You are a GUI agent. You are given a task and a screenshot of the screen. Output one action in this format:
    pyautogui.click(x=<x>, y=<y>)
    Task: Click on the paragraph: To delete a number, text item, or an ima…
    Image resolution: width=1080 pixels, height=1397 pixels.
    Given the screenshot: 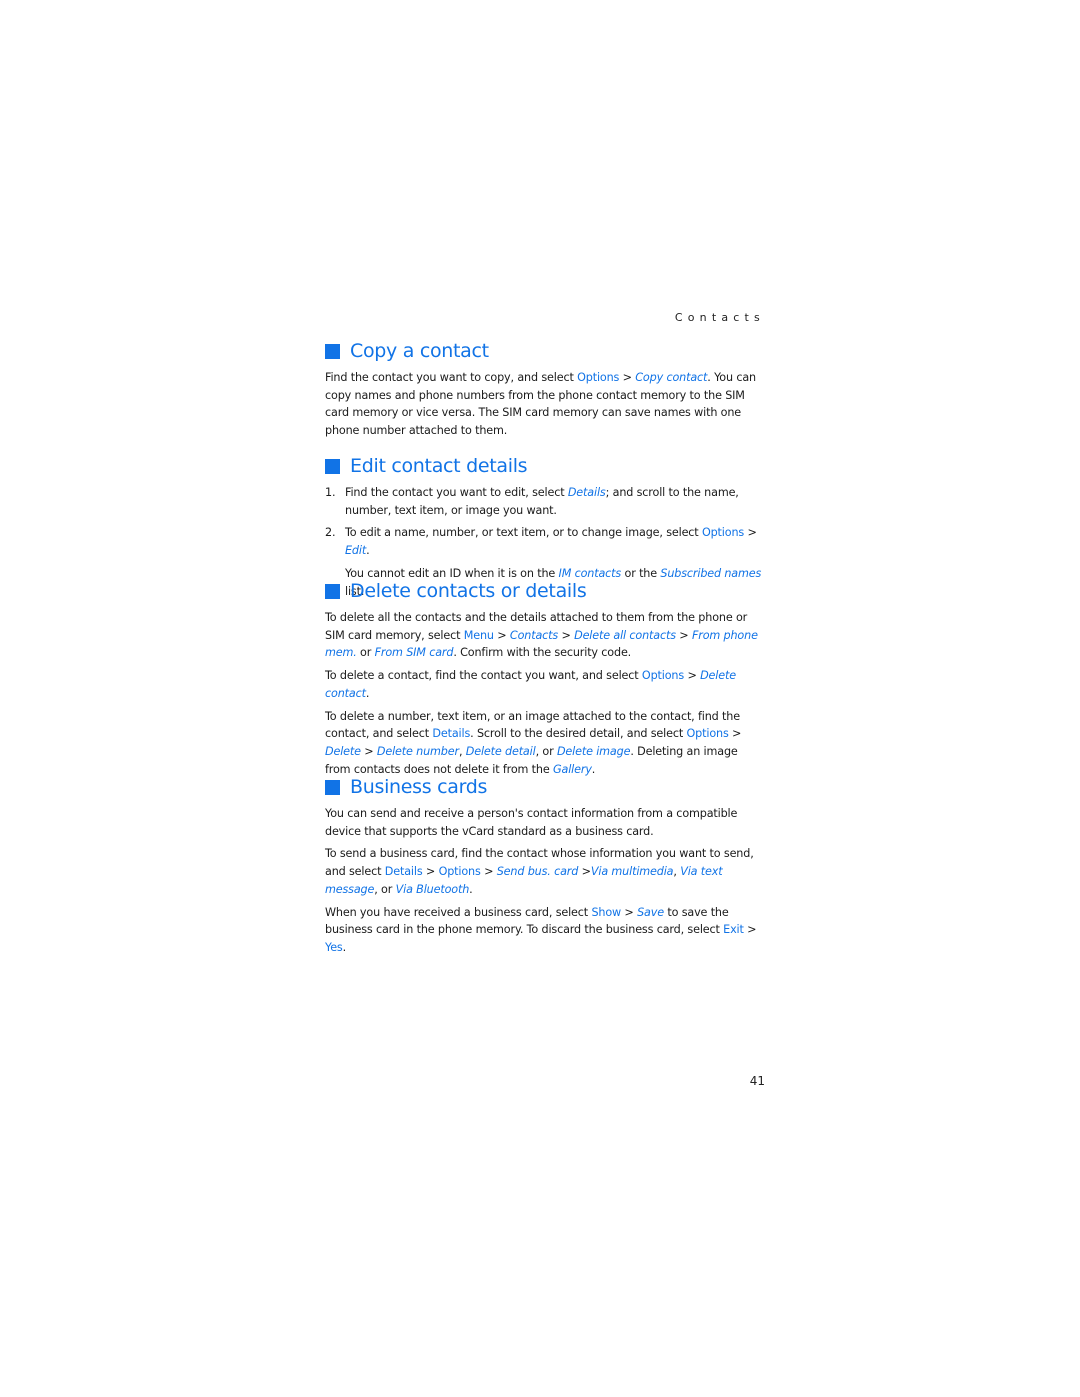 What is the action you would take?
    pyautogui.click(x=545, y=743)
    